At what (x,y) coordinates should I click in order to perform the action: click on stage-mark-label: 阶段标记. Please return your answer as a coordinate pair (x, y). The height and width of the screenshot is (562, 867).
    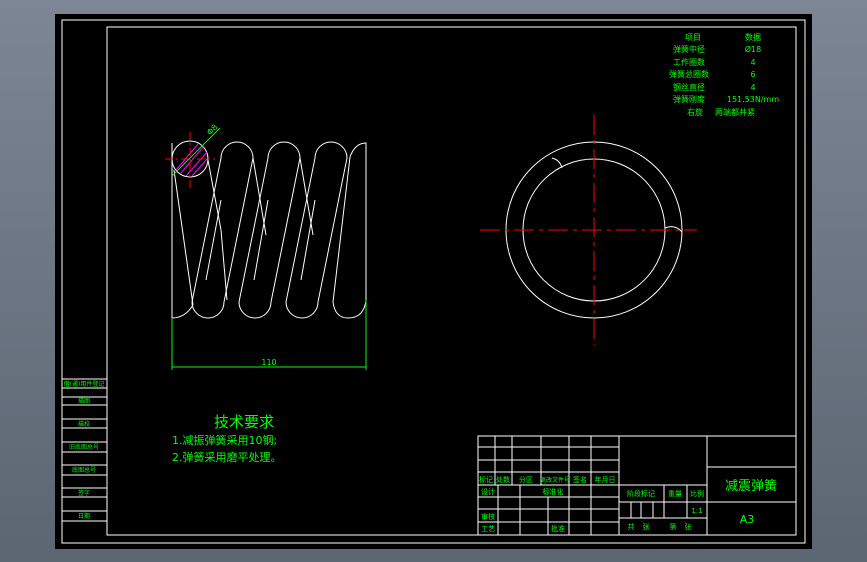
    Looking at the image, I should click on (641, 493).